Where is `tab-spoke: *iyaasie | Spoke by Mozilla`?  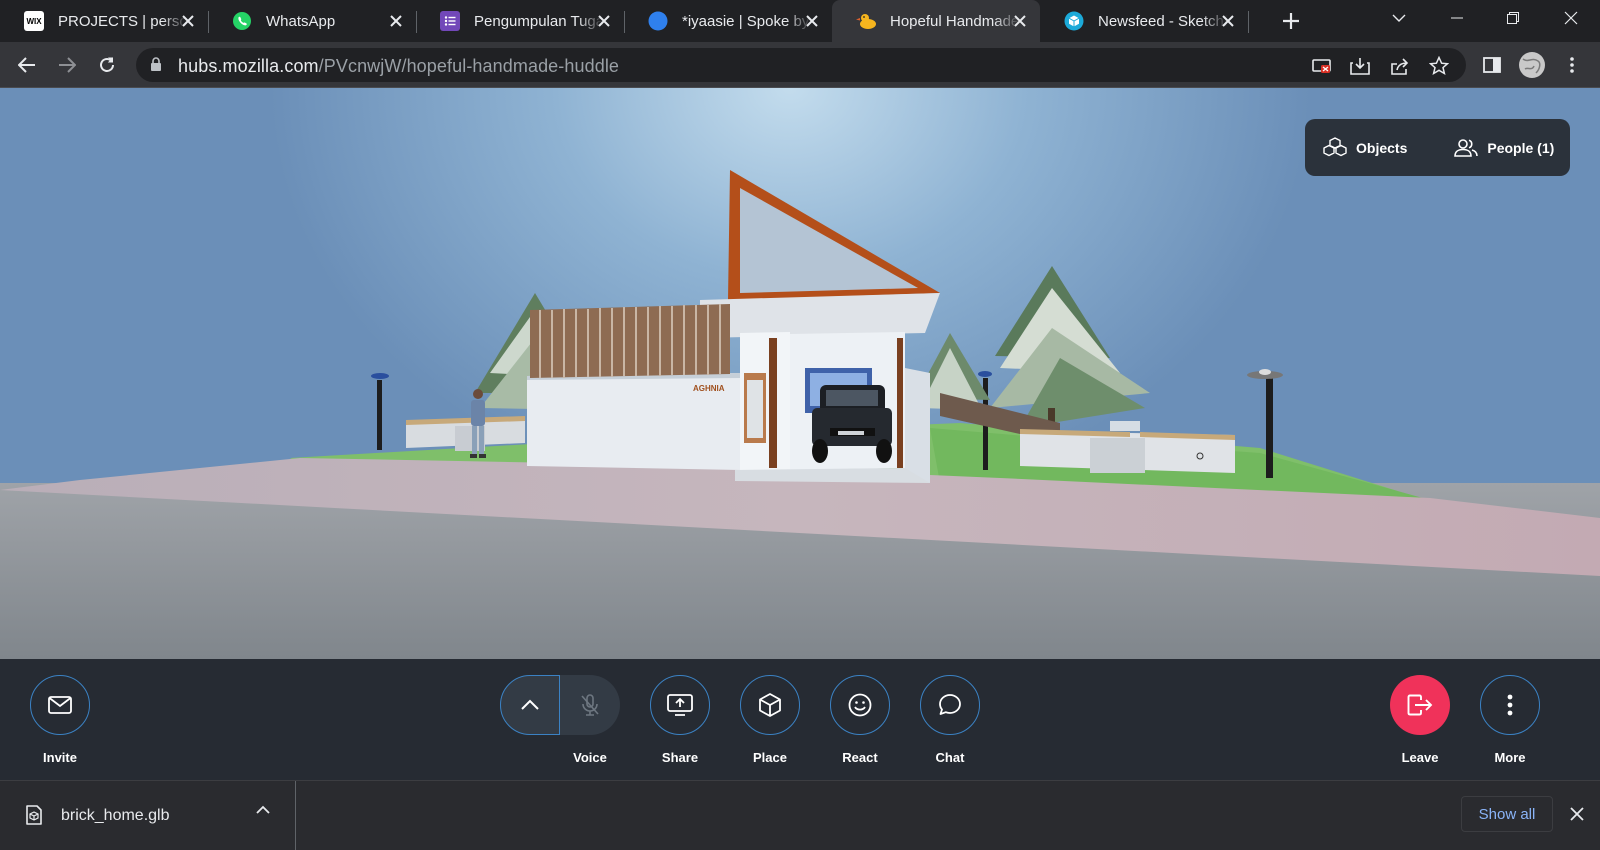 tab-spoke: *iyaasie | Spoke by Mozilla is located at coordinates (728, 21).